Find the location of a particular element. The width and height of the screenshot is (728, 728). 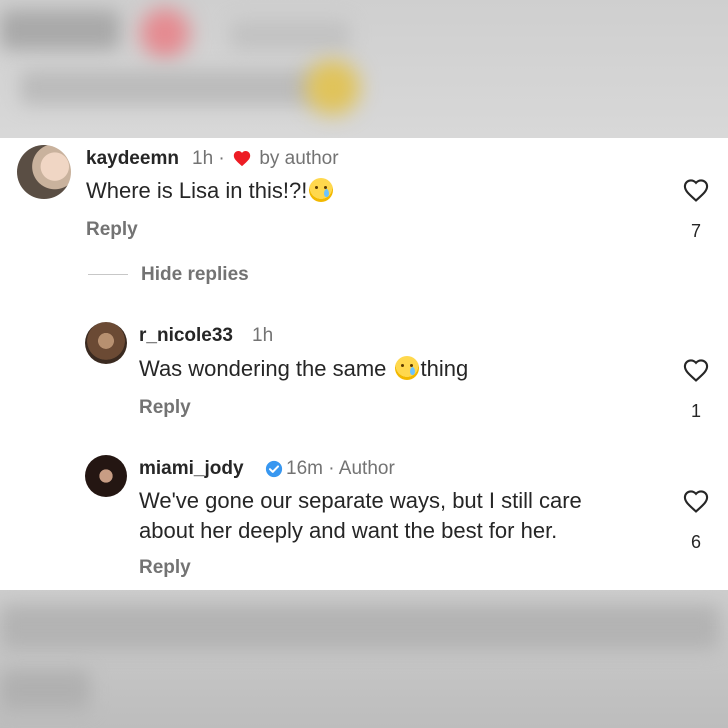

reply-time: 16m · Author is located at coordinates (340, 468).